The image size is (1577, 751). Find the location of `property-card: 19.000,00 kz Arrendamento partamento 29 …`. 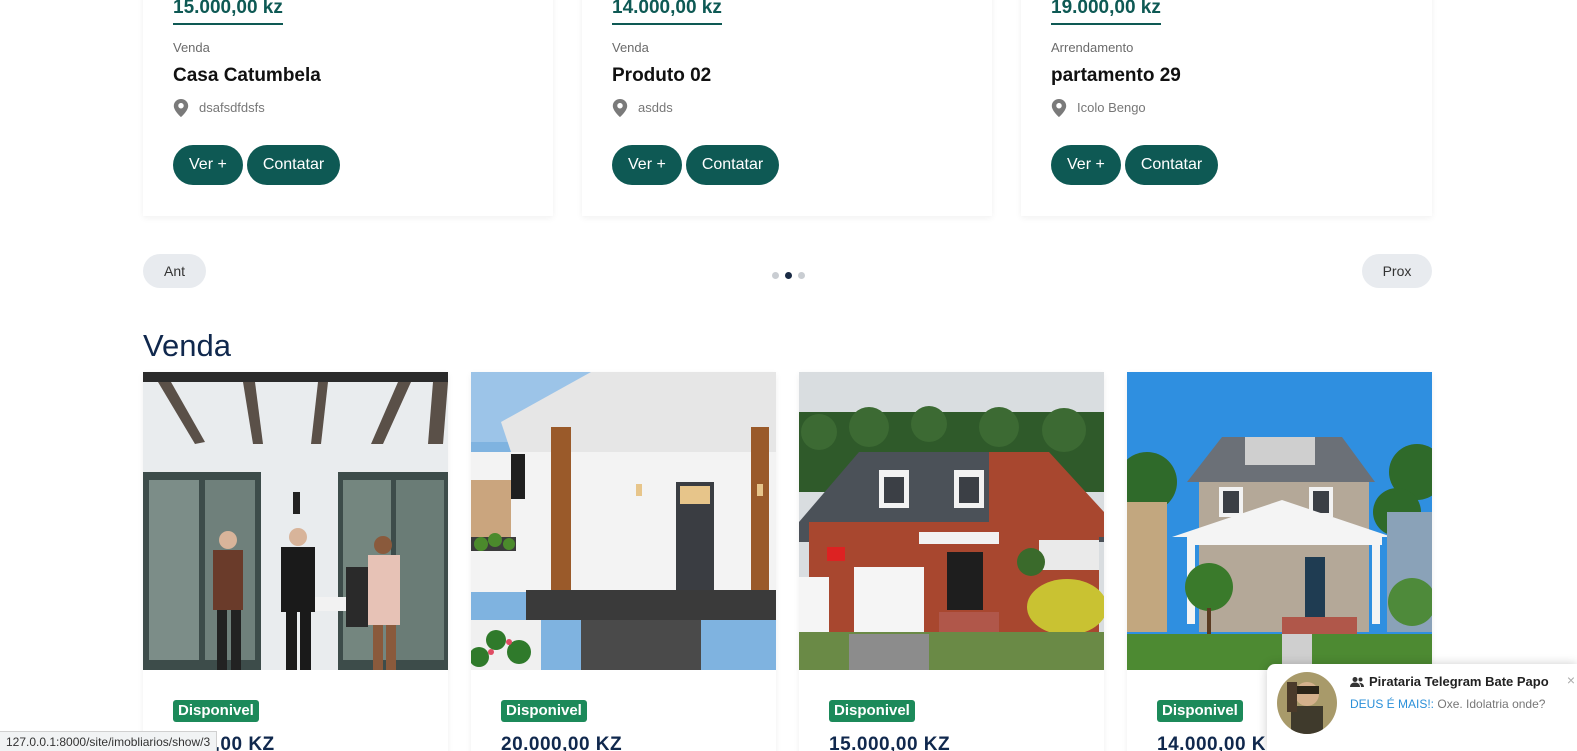

property-card: 19.000,00 kz Arrendamento partamento 29 … is located at coordinates (1226, 108).